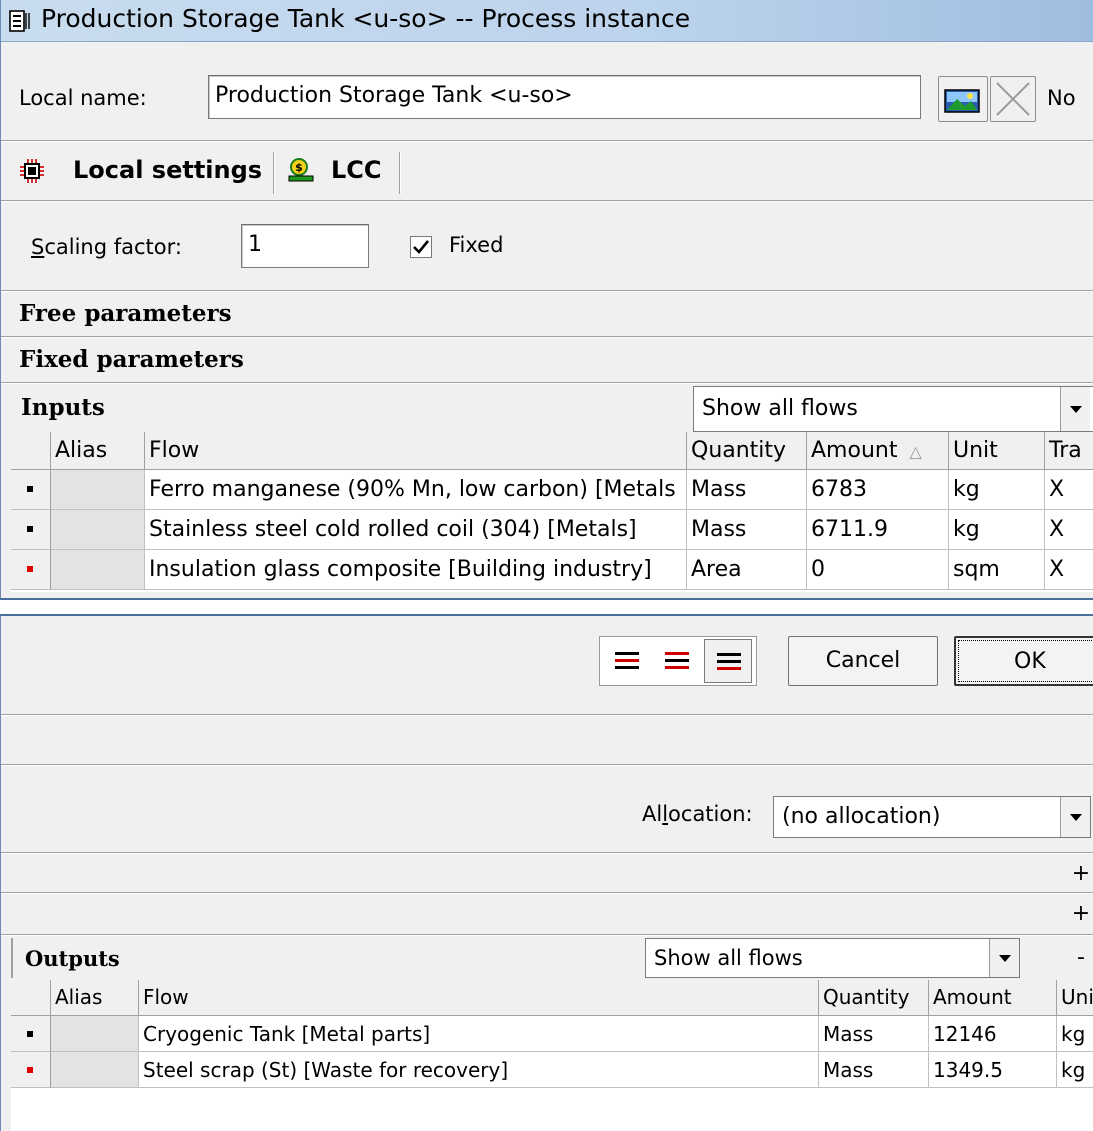 The image size is (1093, 1131). What do you see at coordinates (993, 998) in the screenshot?
I see `column-header-amount: Amount` at bounding box center [993, 998].